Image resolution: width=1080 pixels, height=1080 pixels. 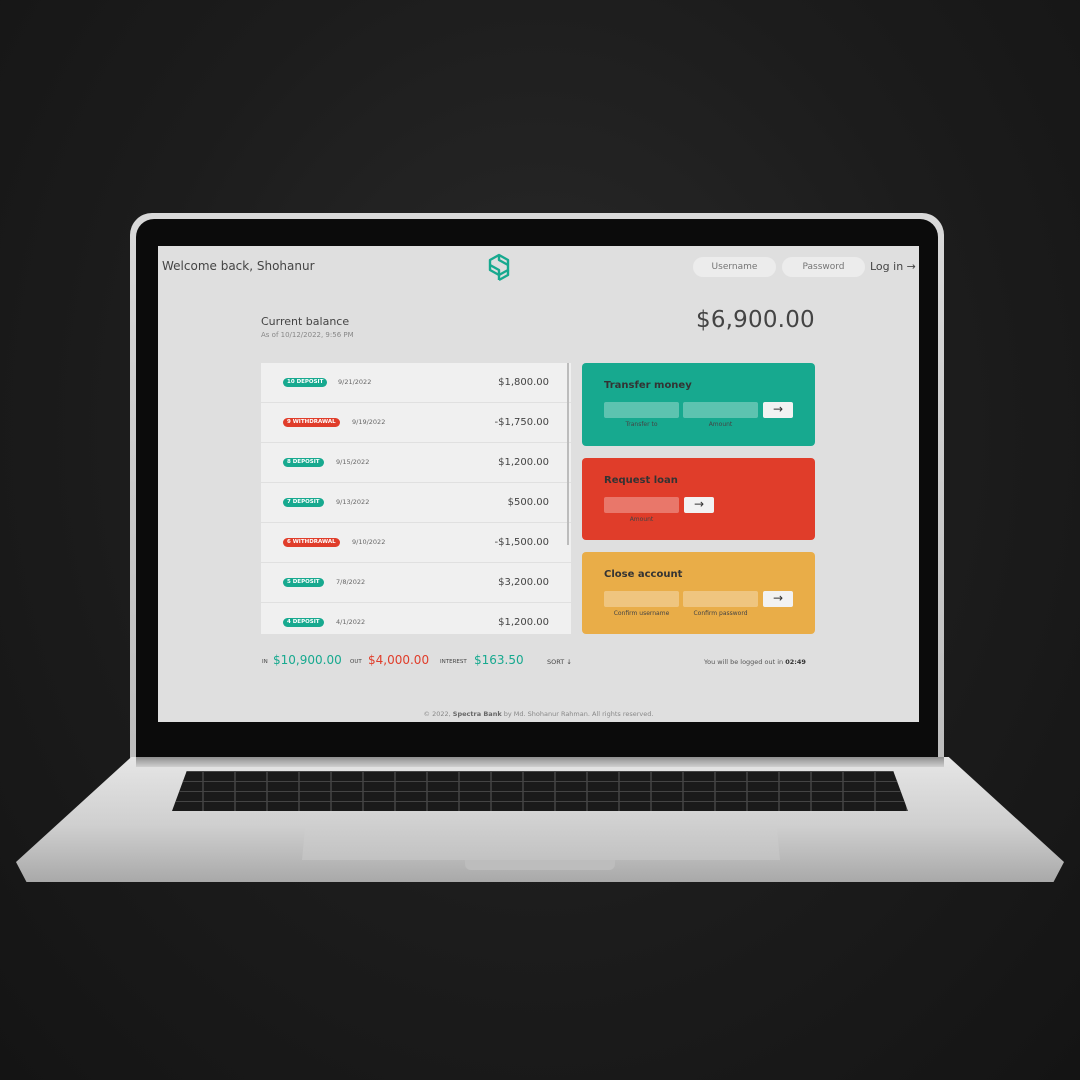 I want to click on movement-date: 9/15/2022, so click(x=353, y=462).